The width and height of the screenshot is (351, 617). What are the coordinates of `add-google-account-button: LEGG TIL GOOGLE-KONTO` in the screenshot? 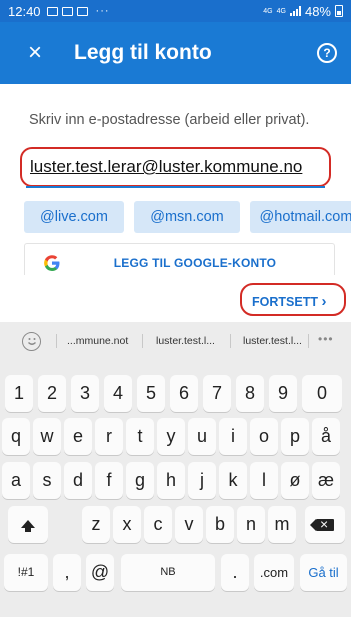 It's located at (179, 259).